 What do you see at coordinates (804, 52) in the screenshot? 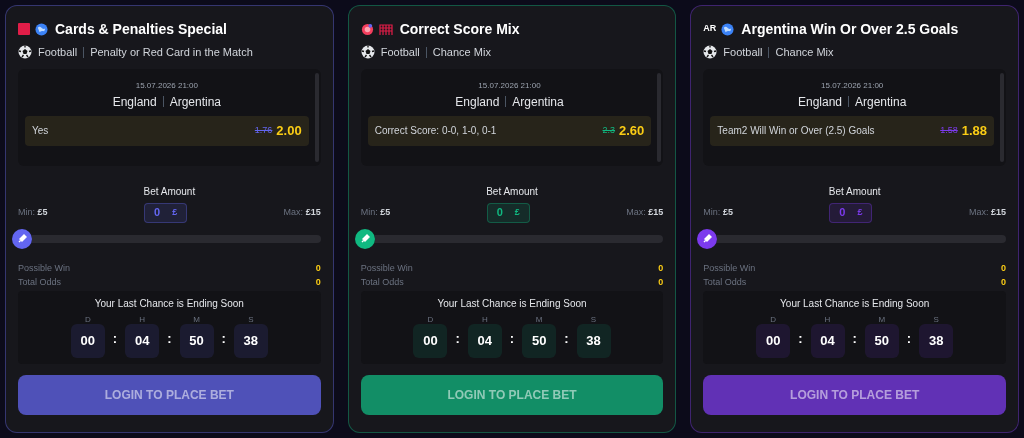
I see `market-label: Chance Mix` at bounding box center [804, 52].